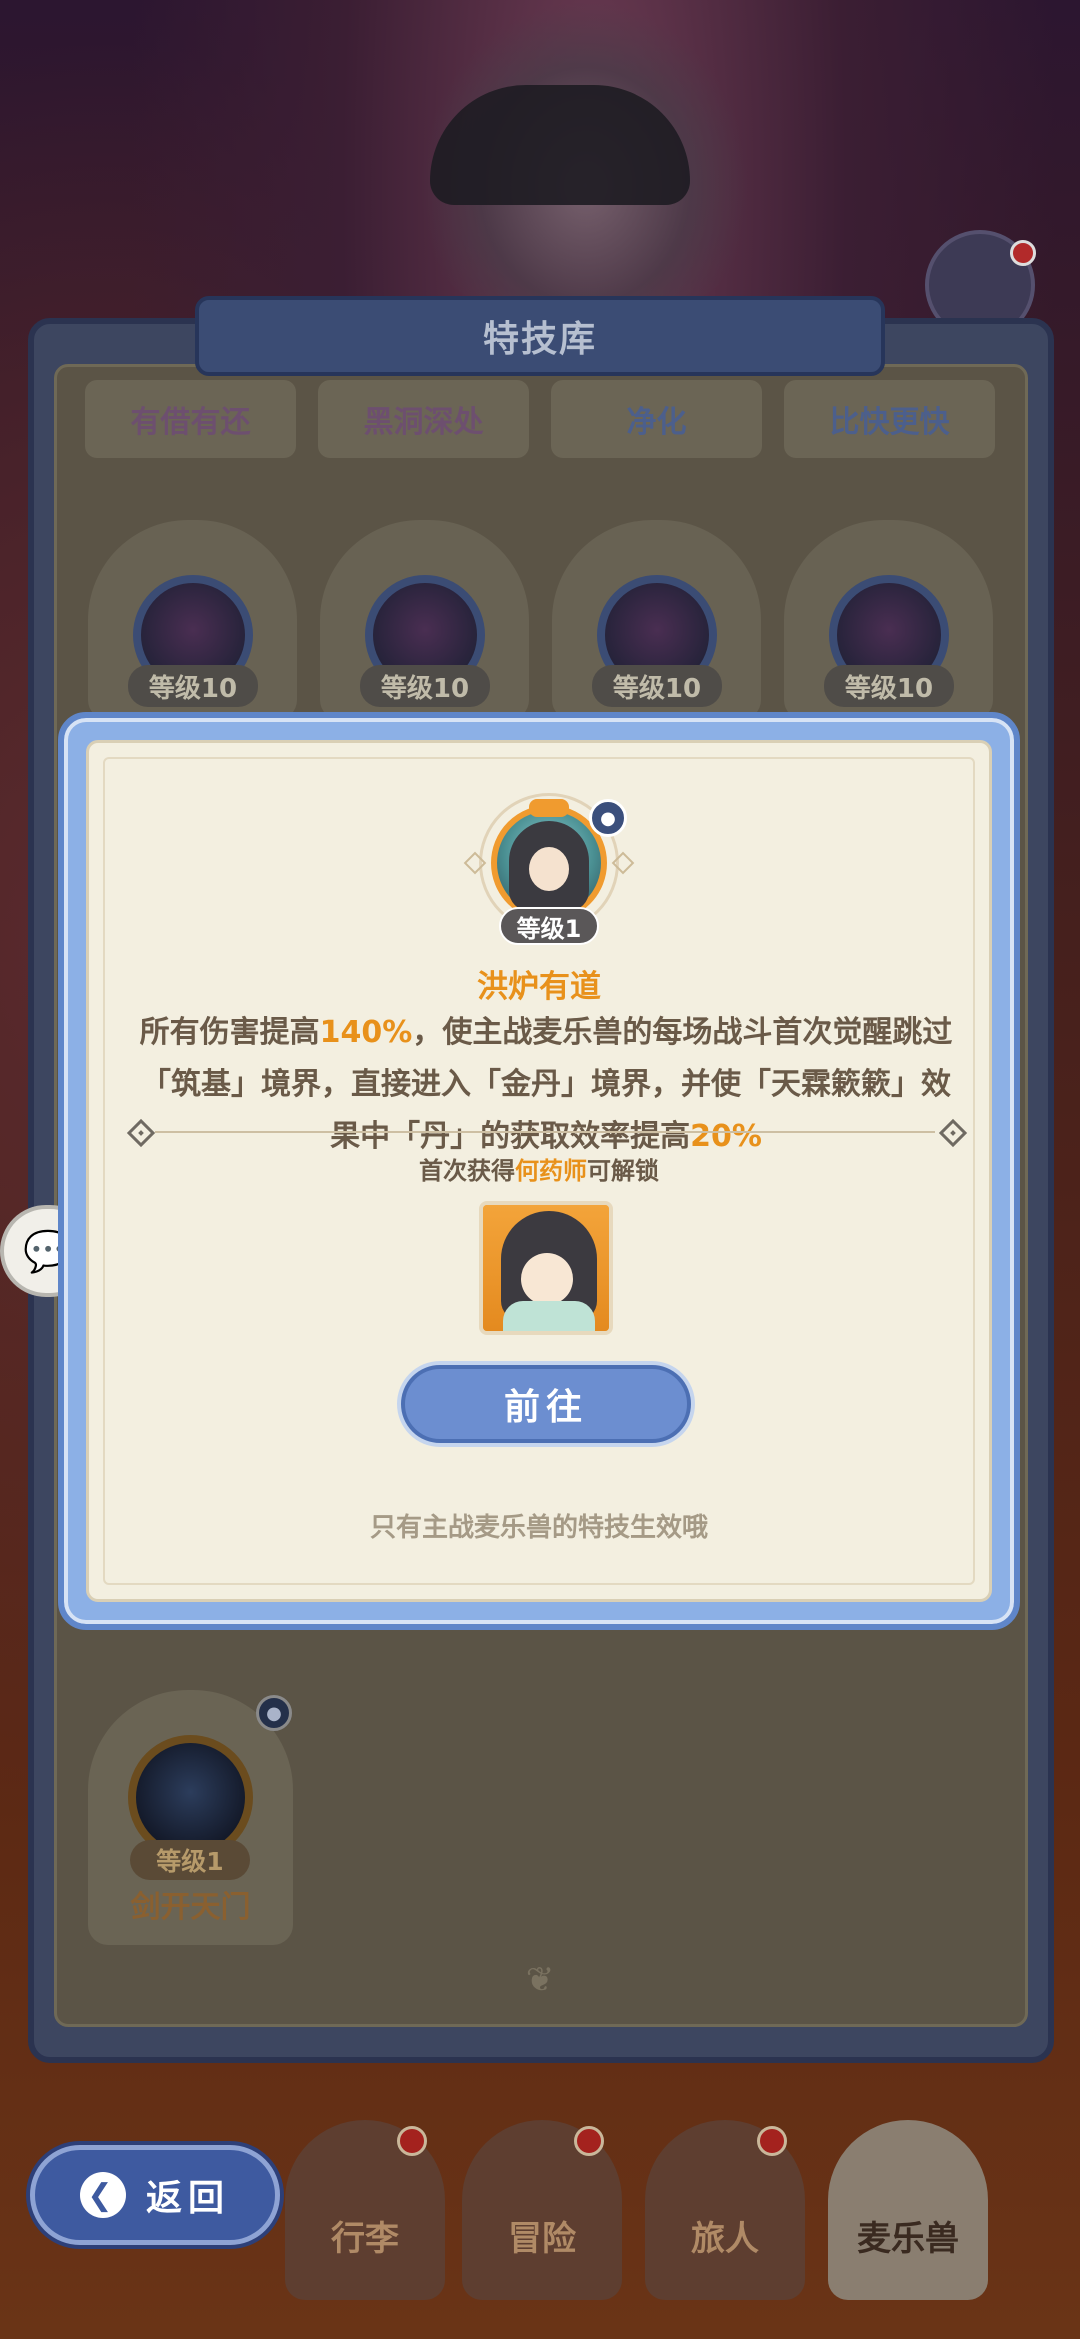 The height and width of the screenshot is (2339, 1080). I want to click on nav-label: 行李, so click(365, 2239).